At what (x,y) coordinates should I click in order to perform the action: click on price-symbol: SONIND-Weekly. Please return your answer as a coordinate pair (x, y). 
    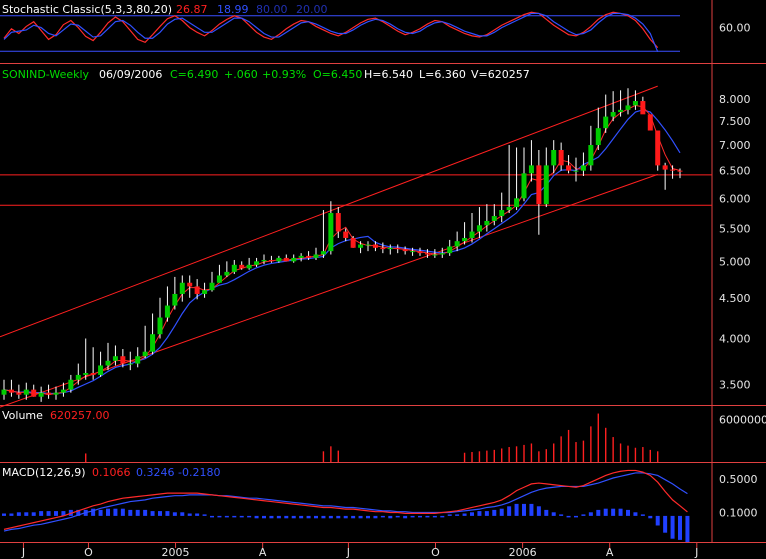
    Looking at the image, I should click on (46, 74).